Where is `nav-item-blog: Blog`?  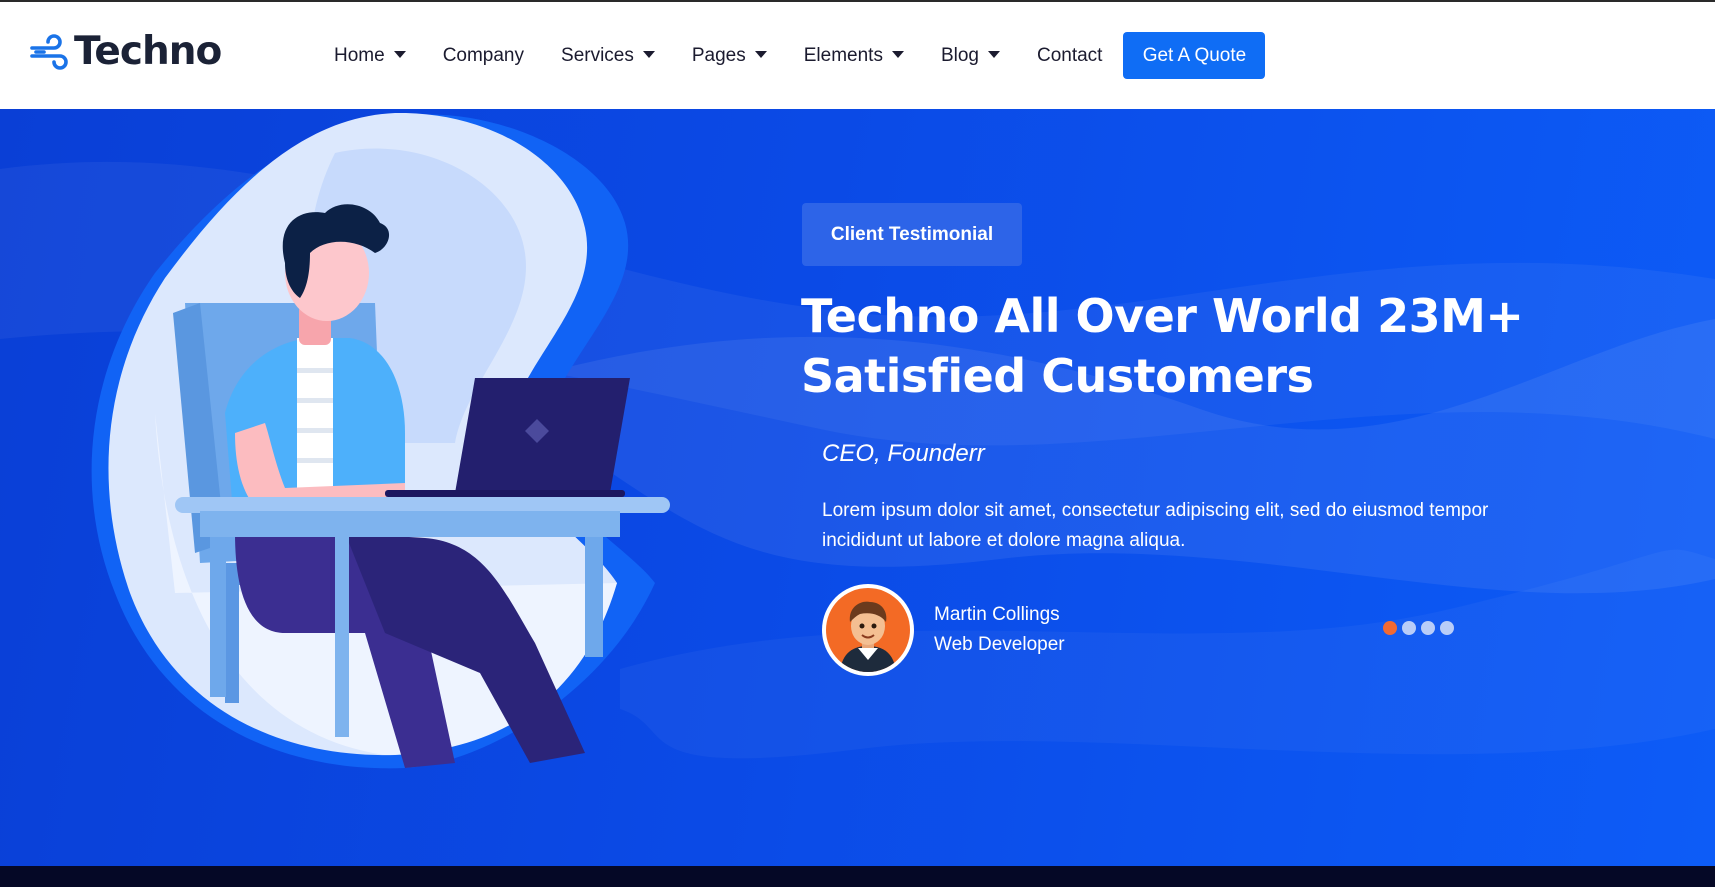 nav-item-blog: Blog is located at coordinates (970, 56).